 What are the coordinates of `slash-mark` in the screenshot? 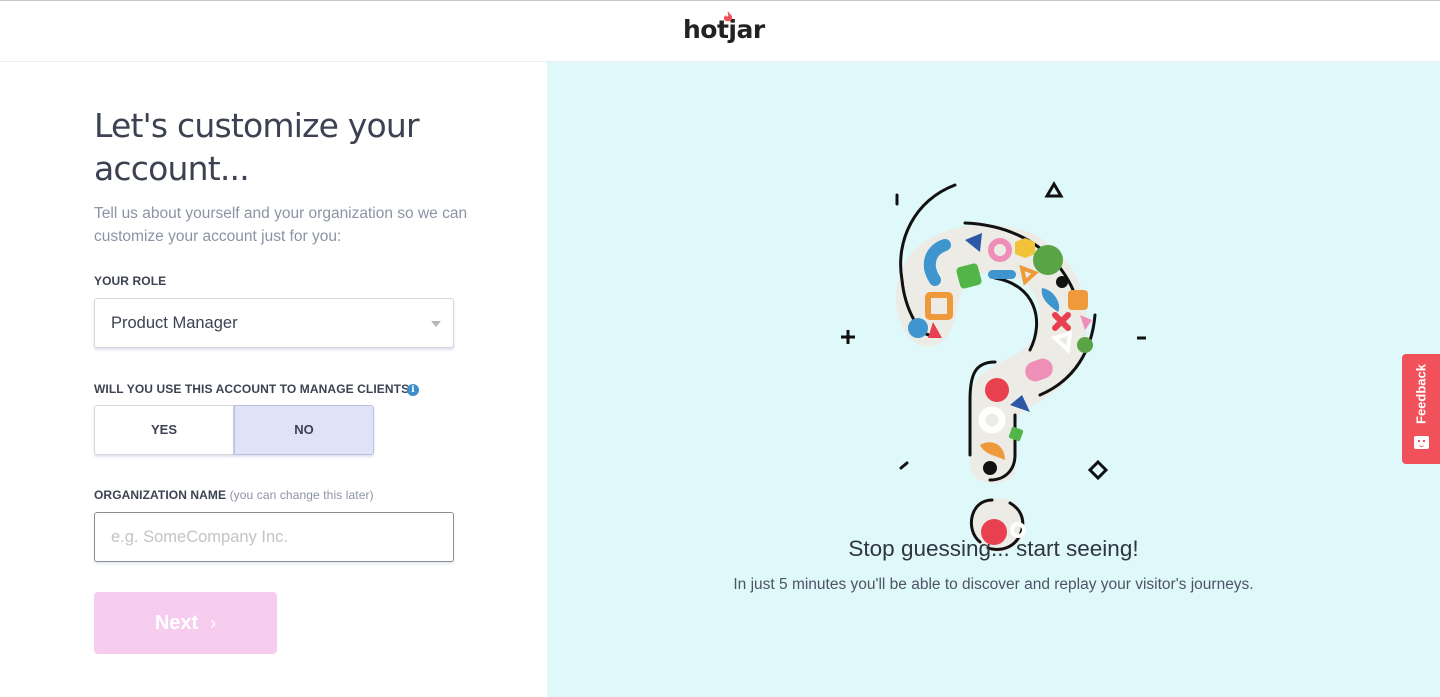 It's located at (904, 465).